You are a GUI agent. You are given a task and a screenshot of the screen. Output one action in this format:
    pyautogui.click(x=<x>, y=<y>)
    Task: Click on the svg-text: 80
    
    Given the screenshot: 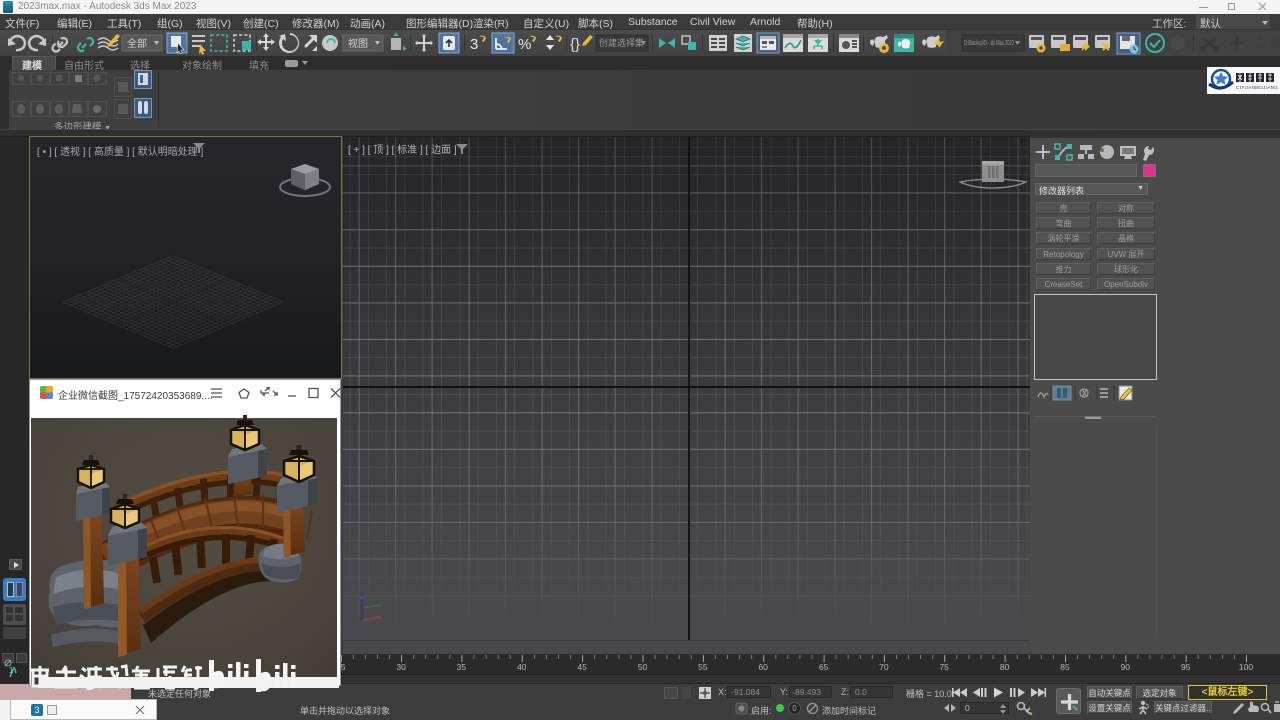 What is the action you would take?
    pyautogui.click(x=1005, y=667)
    